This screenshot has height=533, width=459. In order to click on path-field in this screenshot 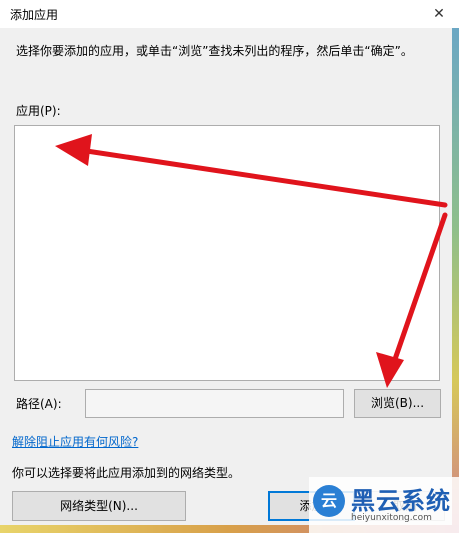, I will do `click(214, 403)`.